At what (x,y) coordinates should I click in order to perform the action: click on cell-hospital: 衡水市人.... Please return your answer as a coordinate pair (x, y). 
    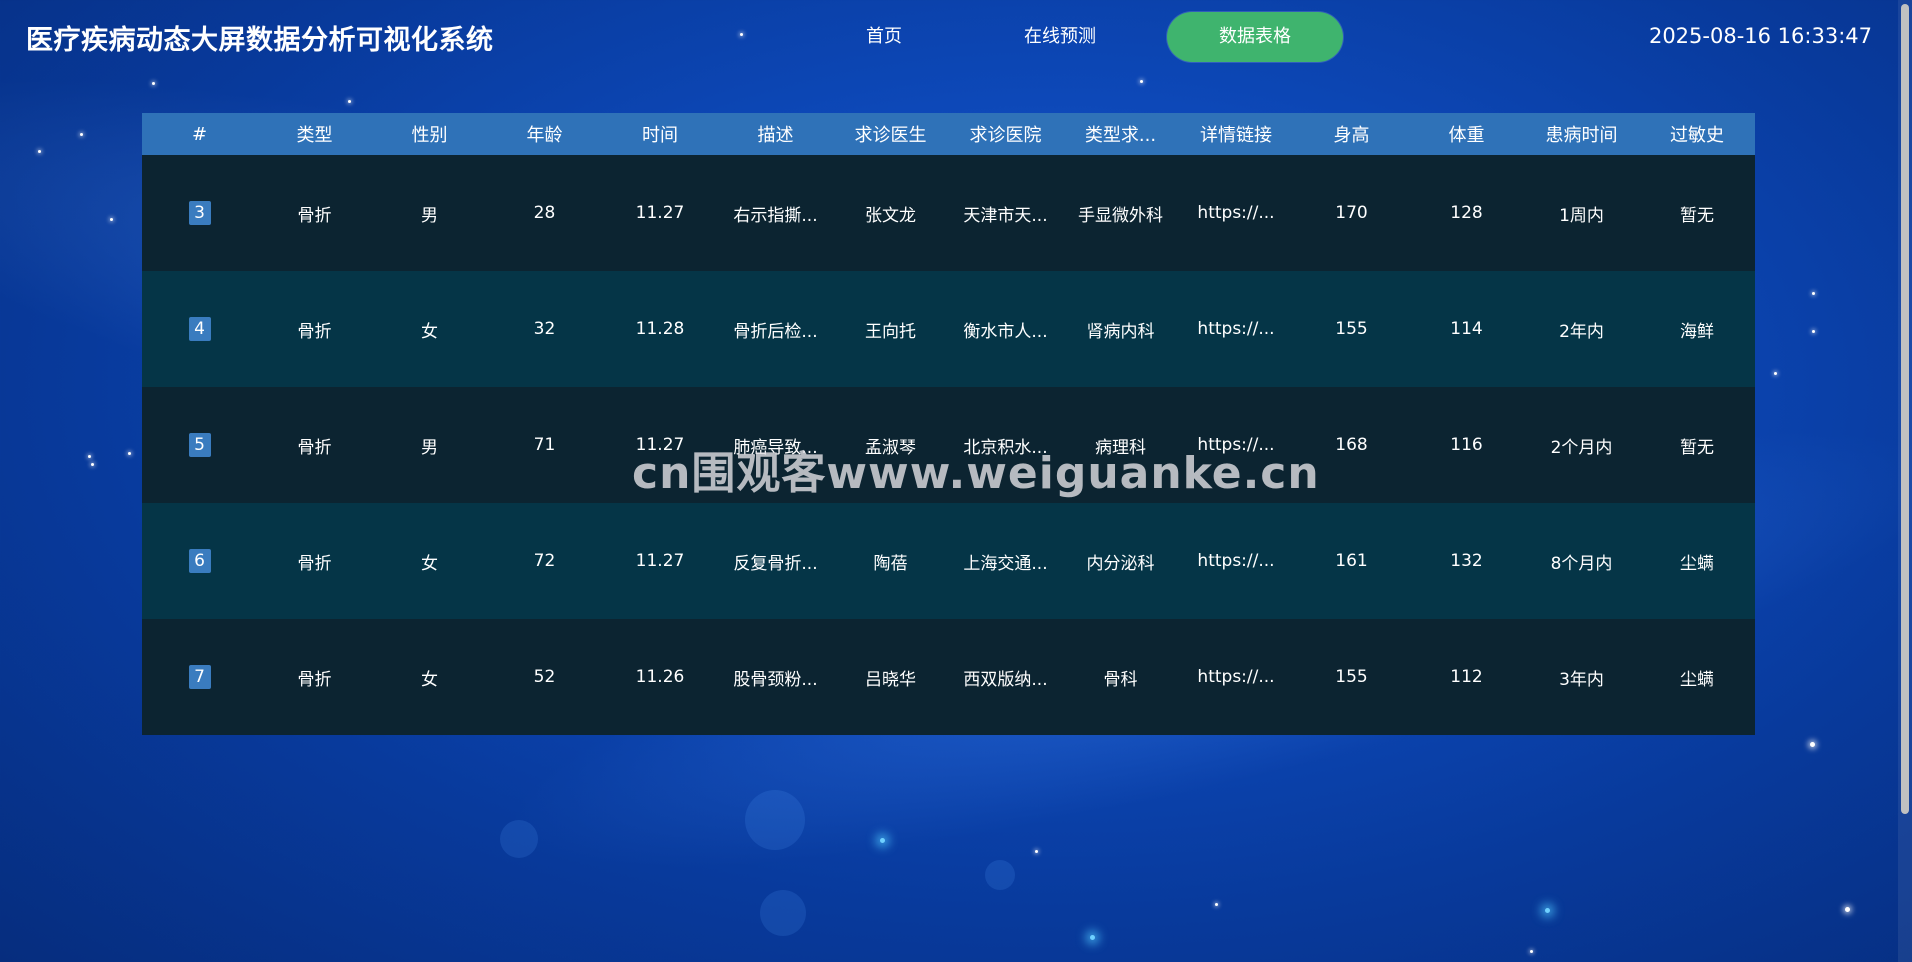
    Looking at the image, I should click on (1005, 331).